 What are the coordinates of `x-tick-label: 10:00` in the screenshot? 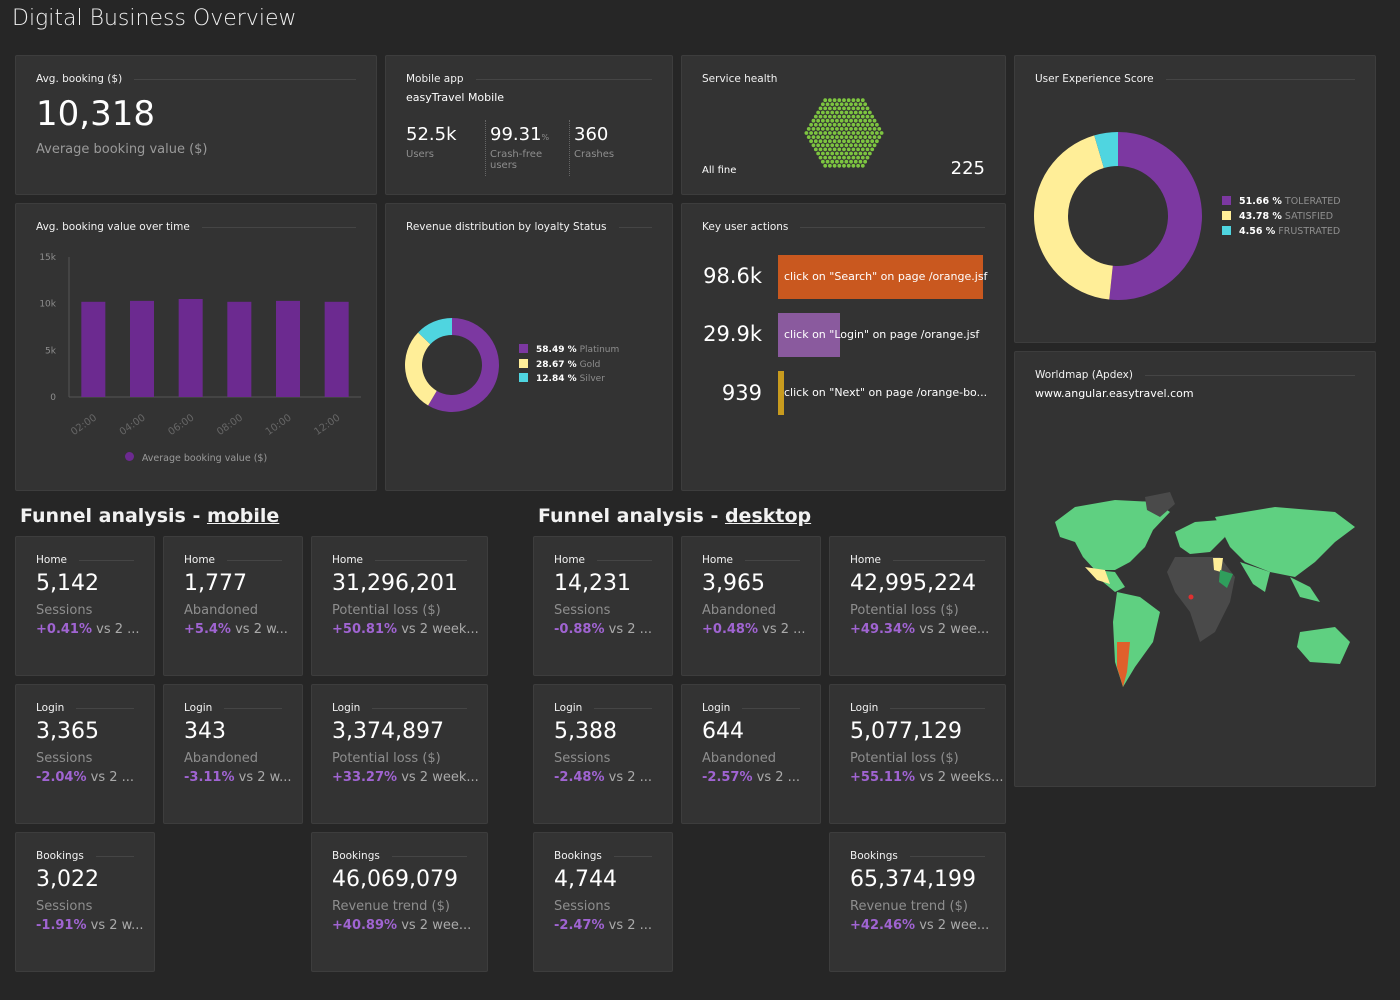 It's located at (279, 425).